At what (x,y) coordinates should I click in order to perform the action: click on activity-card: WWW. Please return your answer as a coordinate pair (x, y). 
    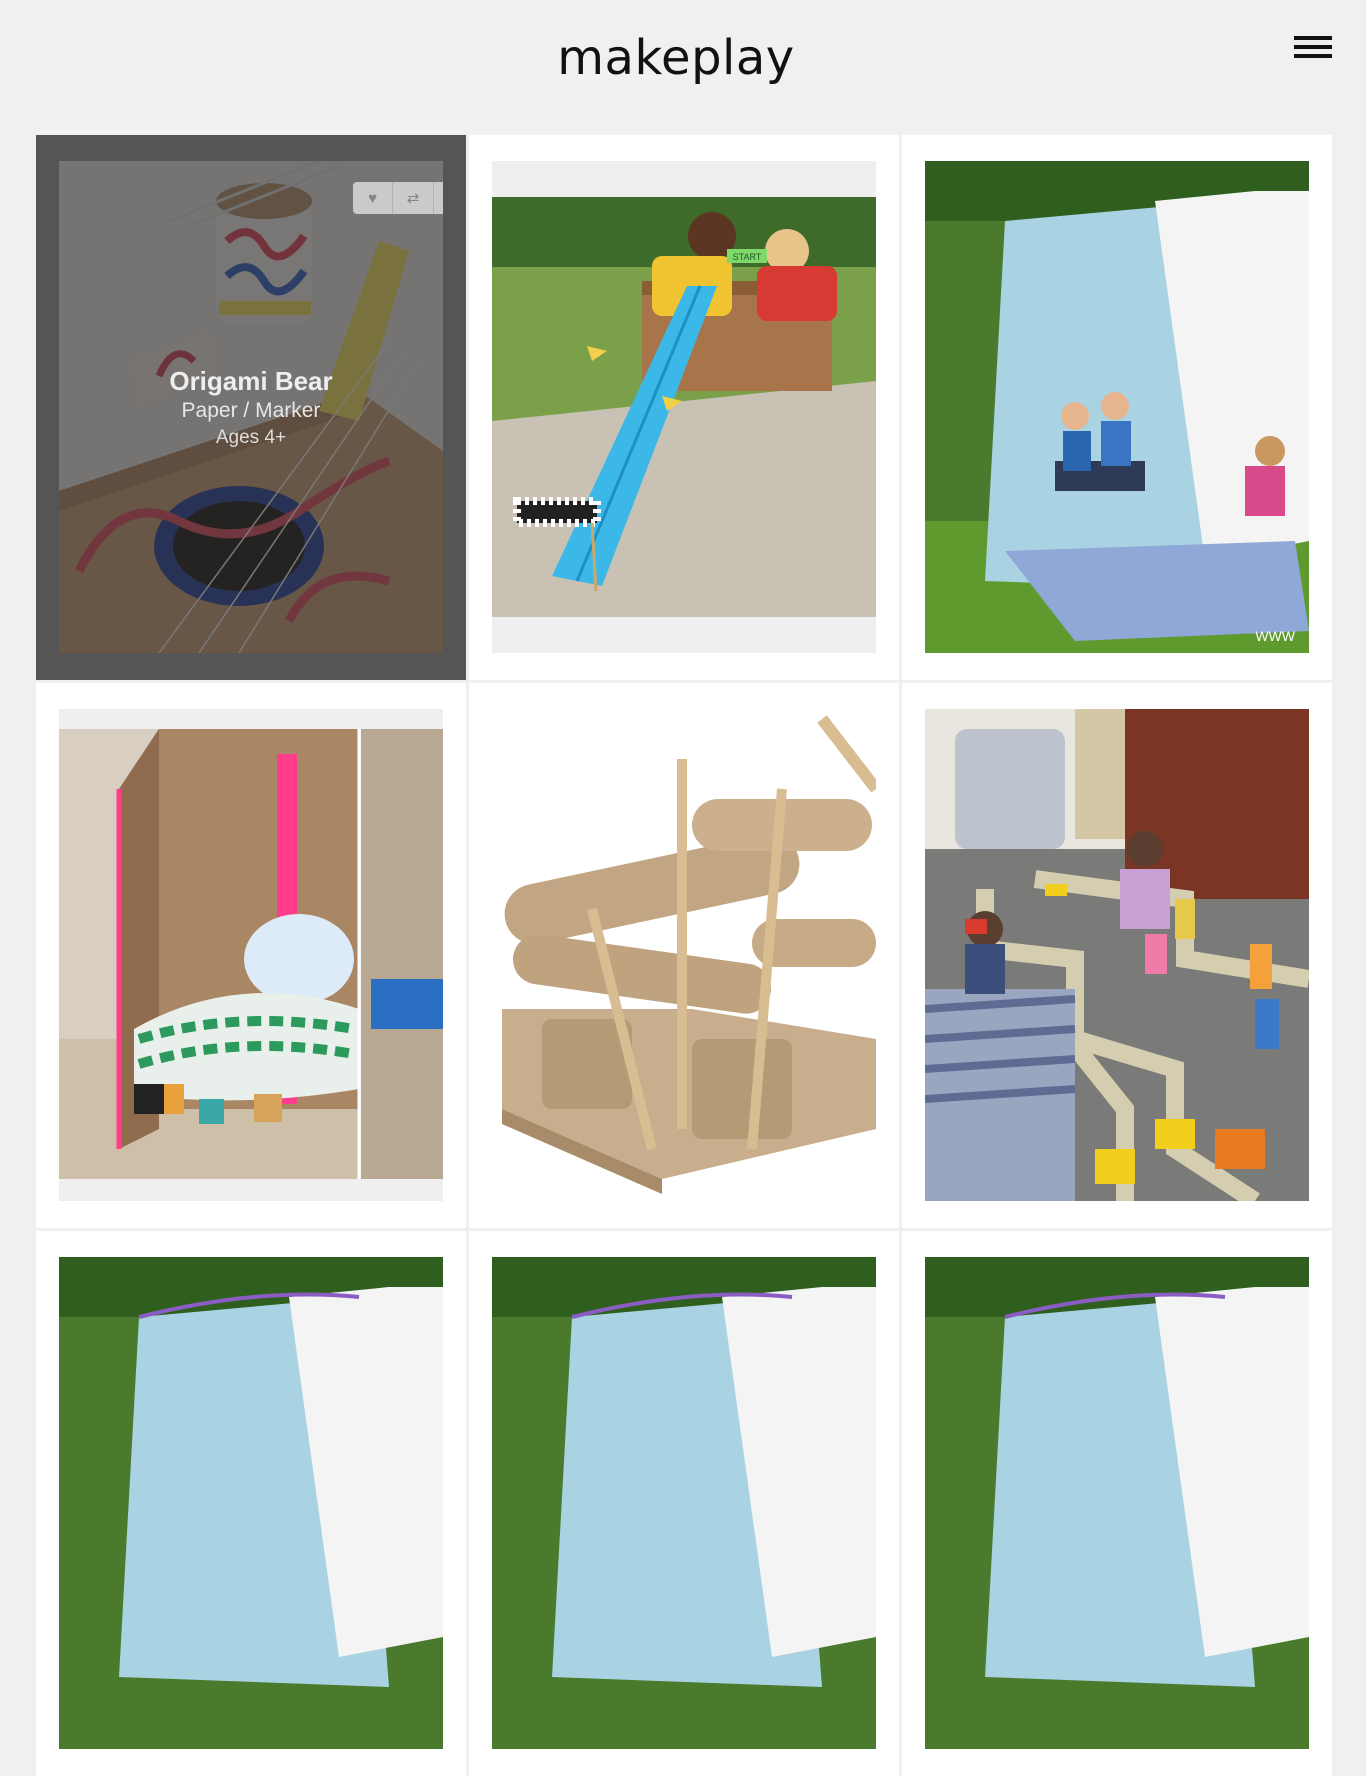
    Looking at the image, I should click on (1117, 407).